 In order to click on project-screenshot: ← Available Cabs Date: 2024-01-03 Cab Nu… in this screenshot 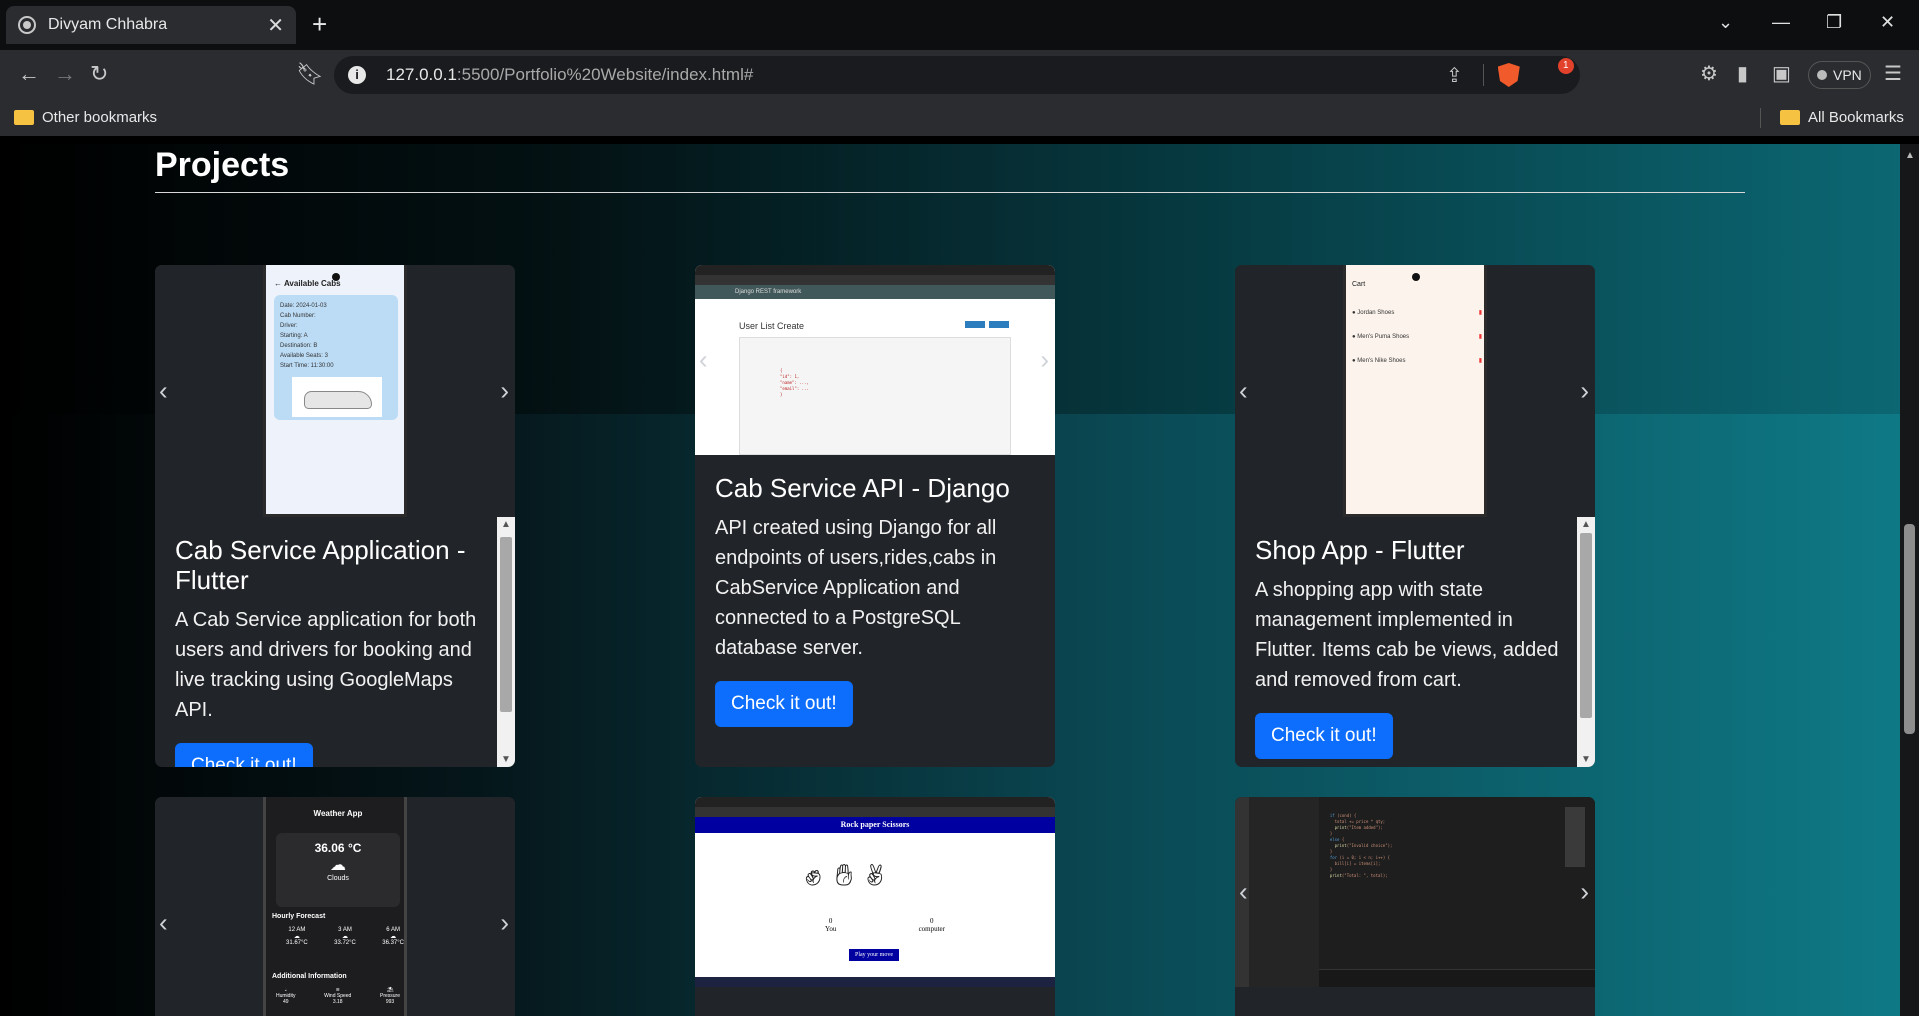, I will do `click(335, 391)`.